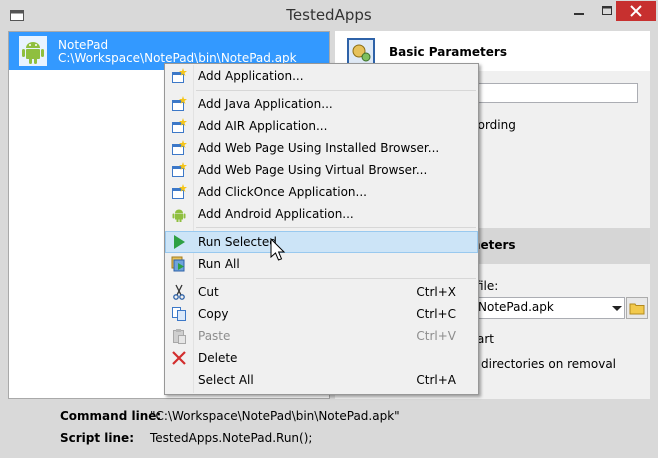 The image size is (658, 458). Describe the element at coordinates (436, 292) in the screenshot. I see `menu-item-shortcut: Ctrl+X` at that location.